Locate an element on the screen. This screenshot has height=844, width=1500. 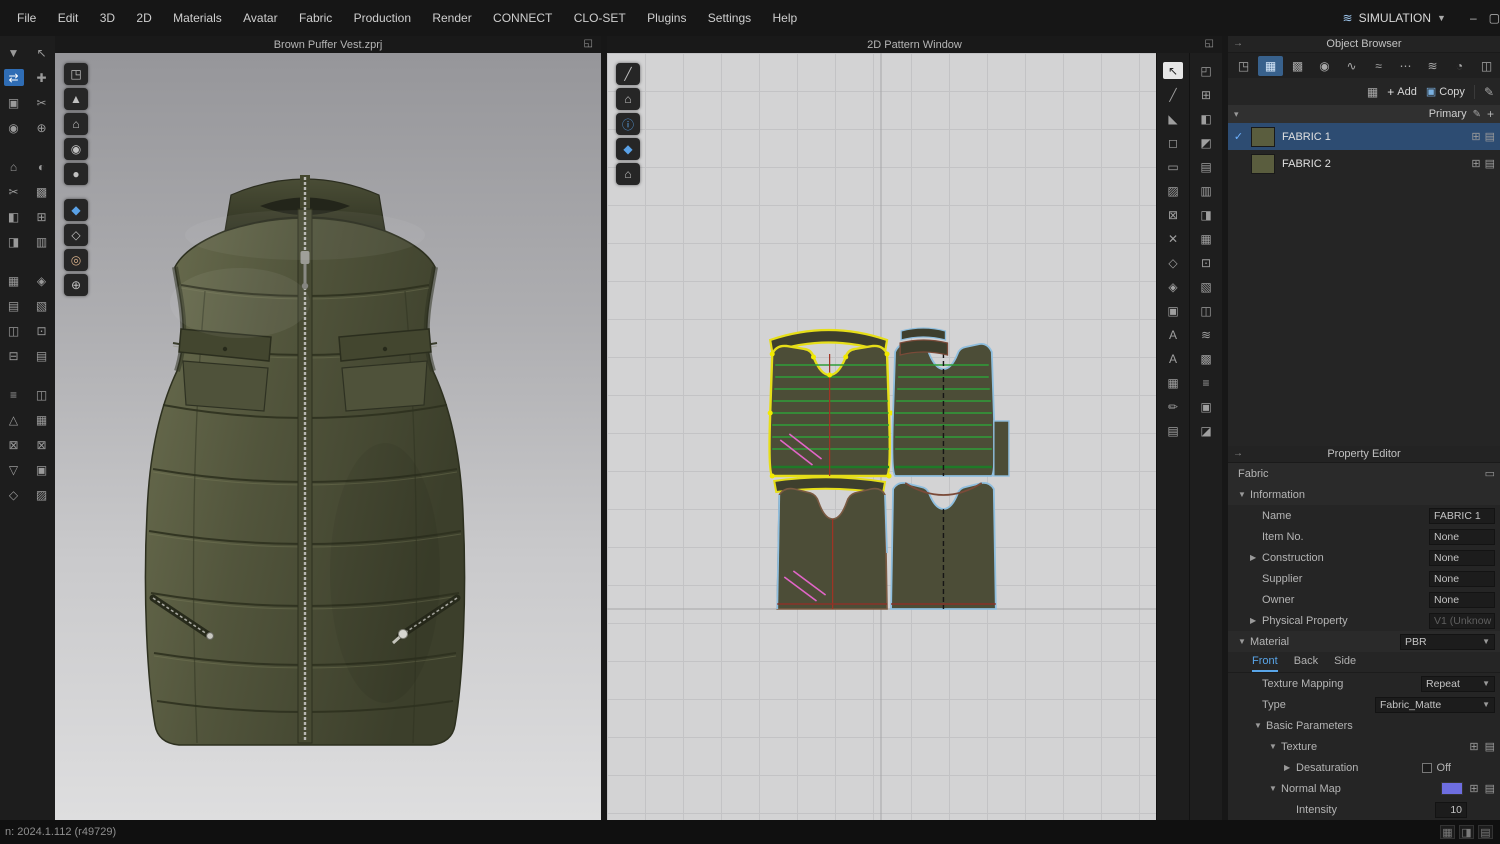
toolbar-tool-icon: ▨ is located at coordinates (42, 494).